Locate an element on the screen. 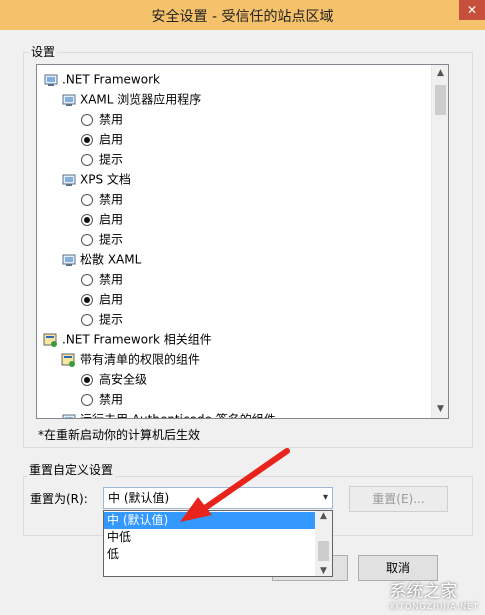 The width and height of the screenshot is (485, 615). annotation-arrow is located at coordinates (235, 485).